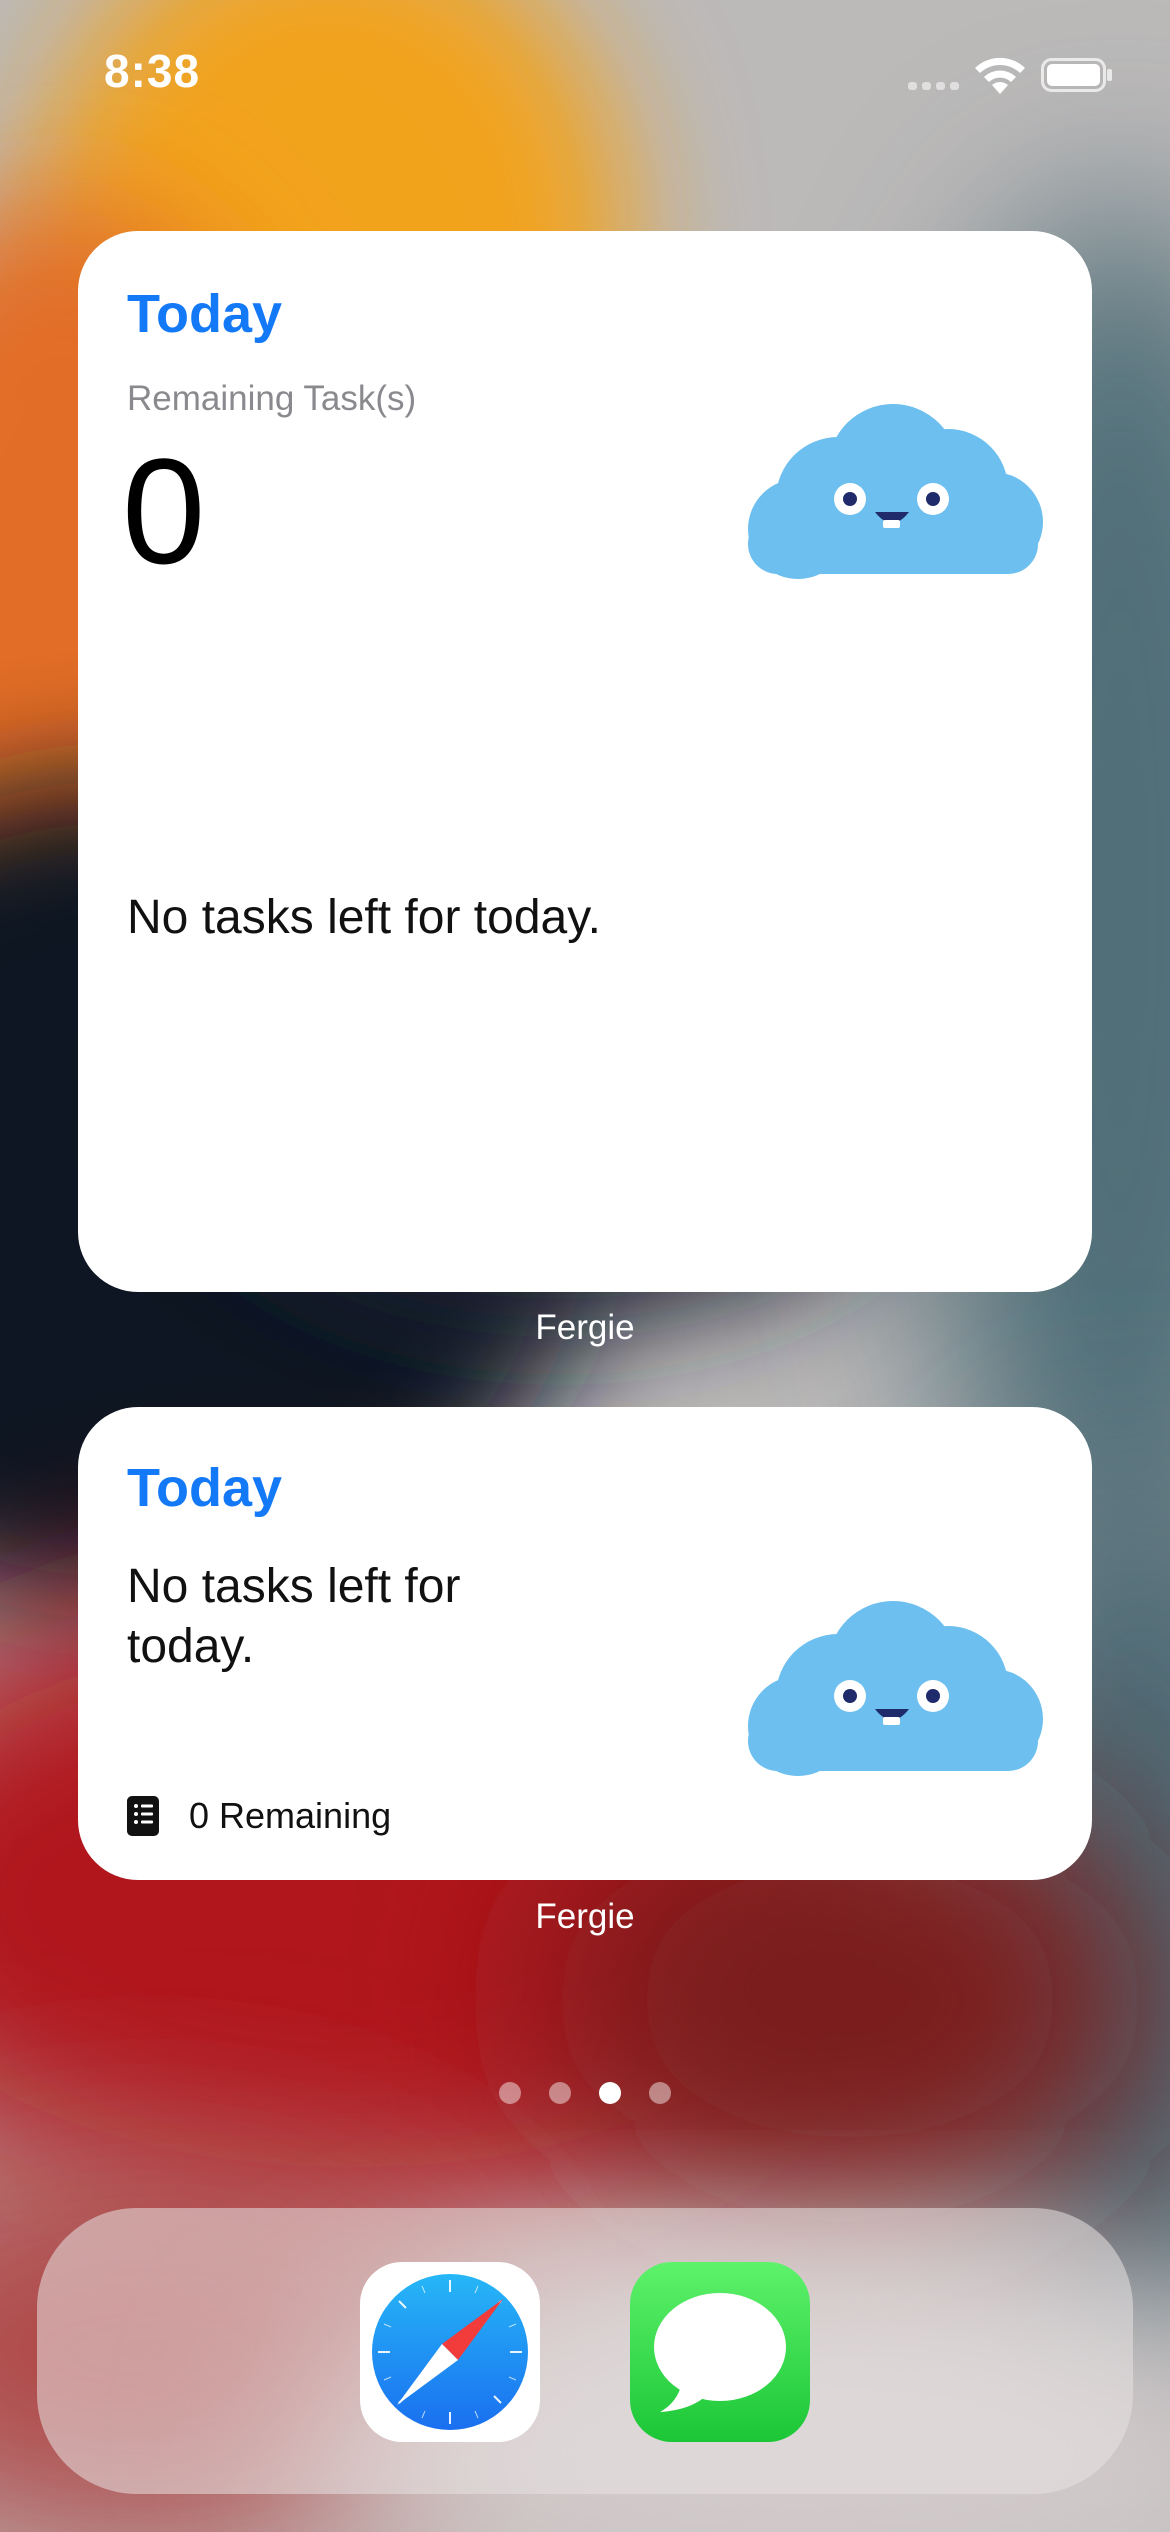 The width and height of the screenshot is (1170, 2532). Describe the element at coordinates (585, 2351) in the screenshot. I see `dock` at that location.